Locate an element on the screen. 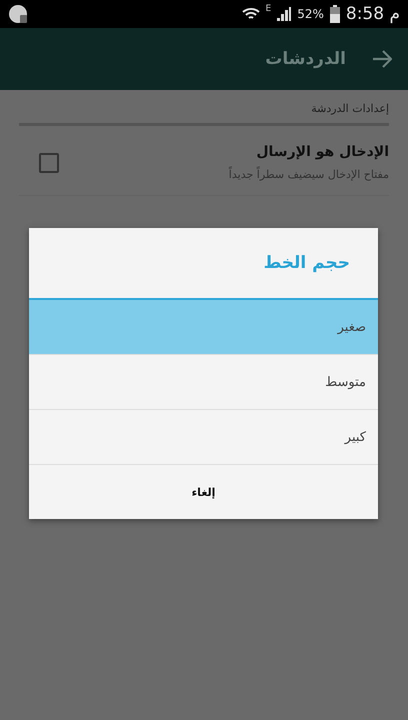 The width and height of the screenshot is (408, 720). toolbar-title: الدردشات is located at coordinates (305, 59).